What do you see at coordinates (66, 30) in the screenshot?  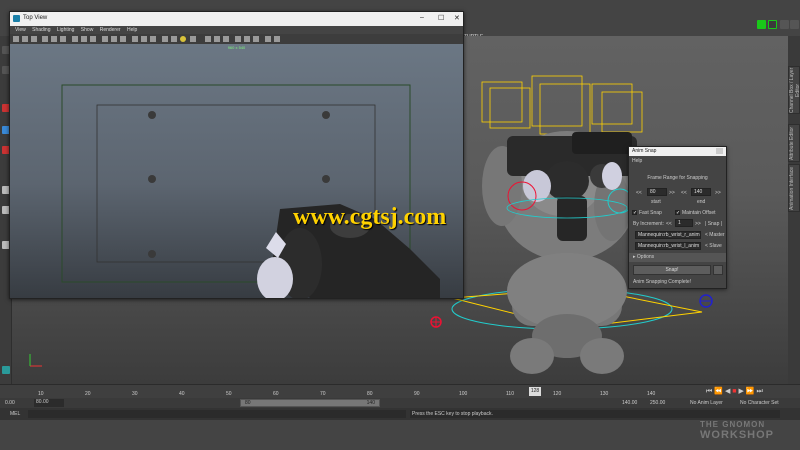 I see `menu-lighting: Lighting` at bounding box center [66, 30].